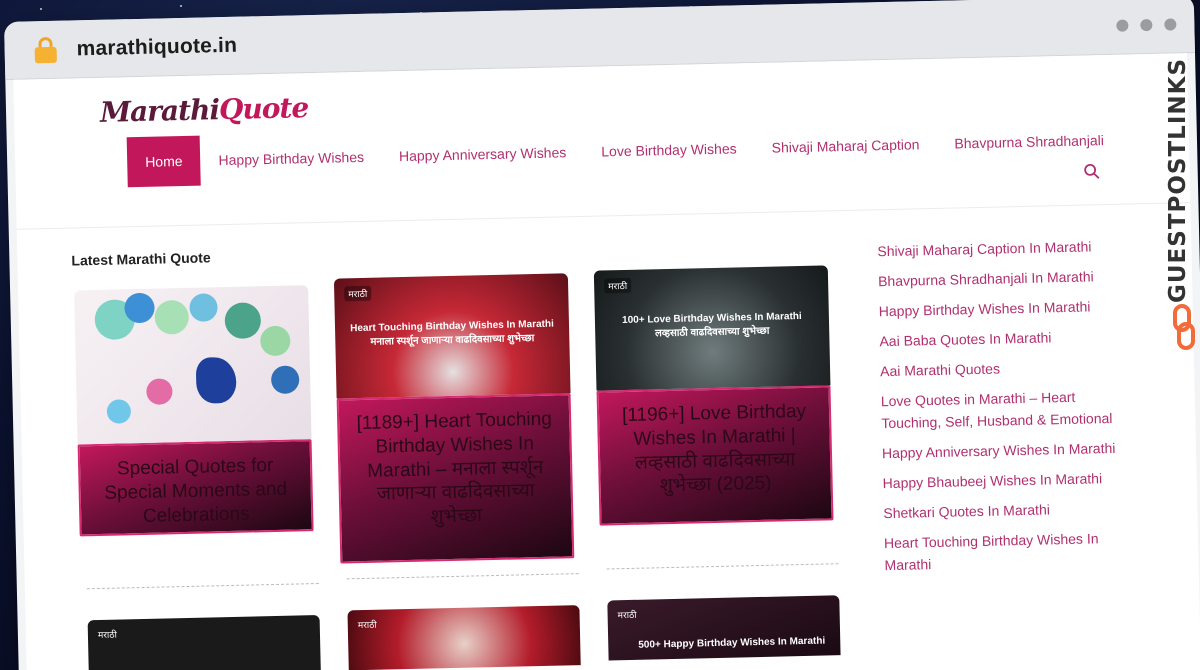 Image resolution: width=1200 pixels, height=670 pixels. What do you see at coordinates (1184, 327) in the screenshot?
I see `chain-link-icon` at bounding box center [1184, 327].